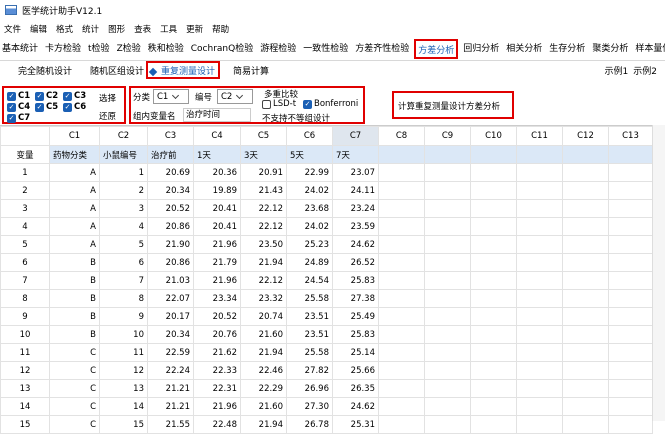 This screenshot has height=434, width=665. What do you see at coordinates (217, 352) in the screenshot?
I see `data-cell: 21.62` at bounding box center [217, 352].